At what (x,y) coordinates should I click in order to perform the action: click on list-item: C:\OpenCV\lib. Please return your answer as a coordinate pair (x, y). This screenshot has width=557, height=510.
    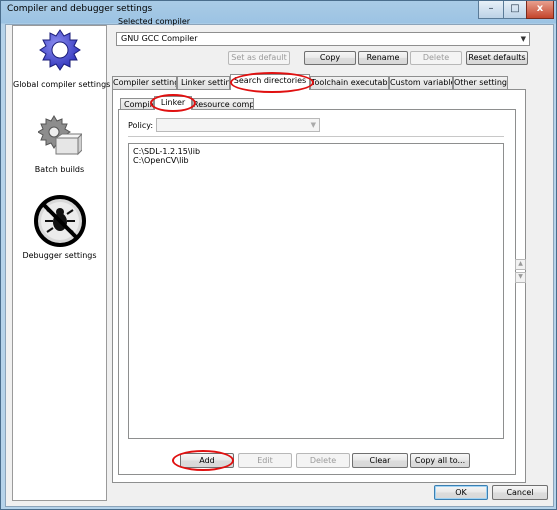
    Looking at the image, I should click on (316, 160).